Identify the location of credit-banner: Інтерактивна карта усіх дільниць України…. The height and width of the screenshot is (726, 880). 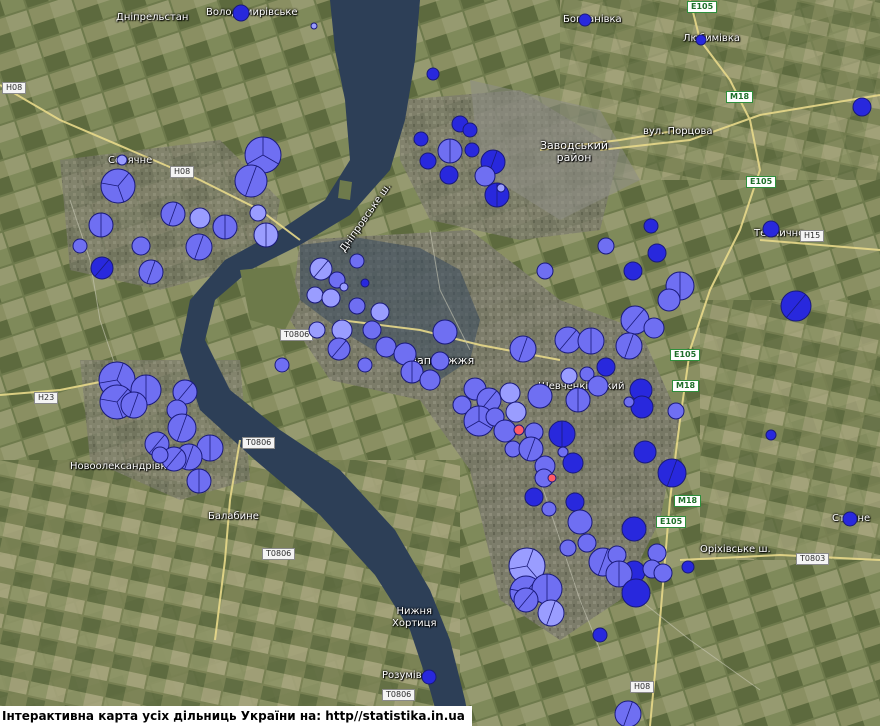
(236, 716).